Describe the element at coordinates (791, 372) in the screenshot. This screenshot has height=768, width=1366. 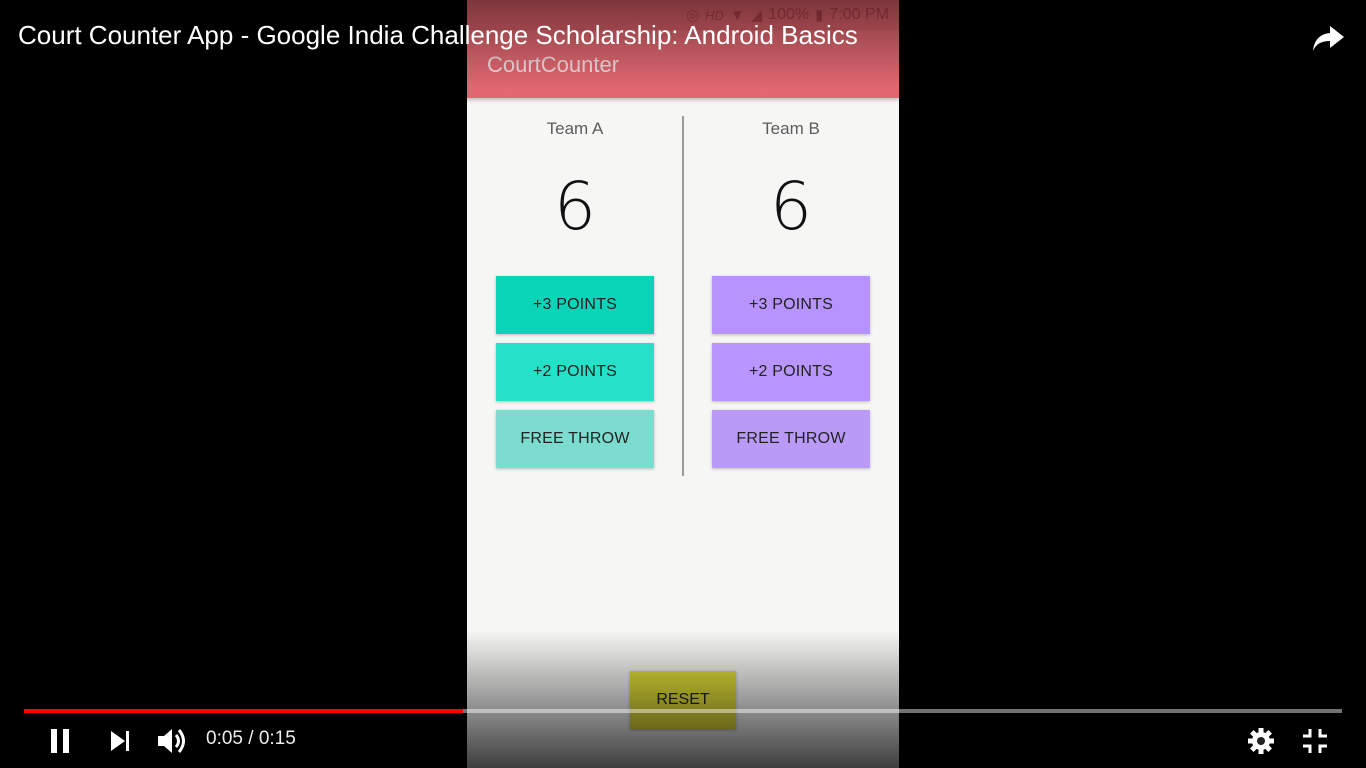
I see `team-b-two-points-button: +2 POINTS` at that location.